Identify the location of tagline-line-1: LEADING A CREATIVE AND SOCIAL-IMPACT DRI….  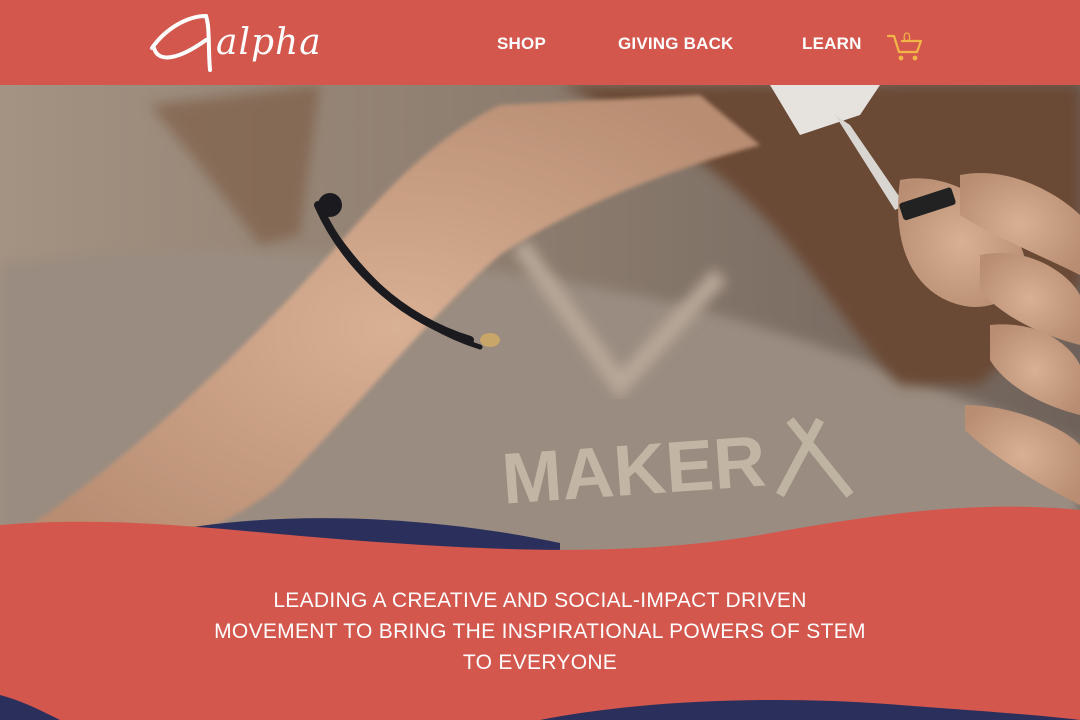
(540, 600).